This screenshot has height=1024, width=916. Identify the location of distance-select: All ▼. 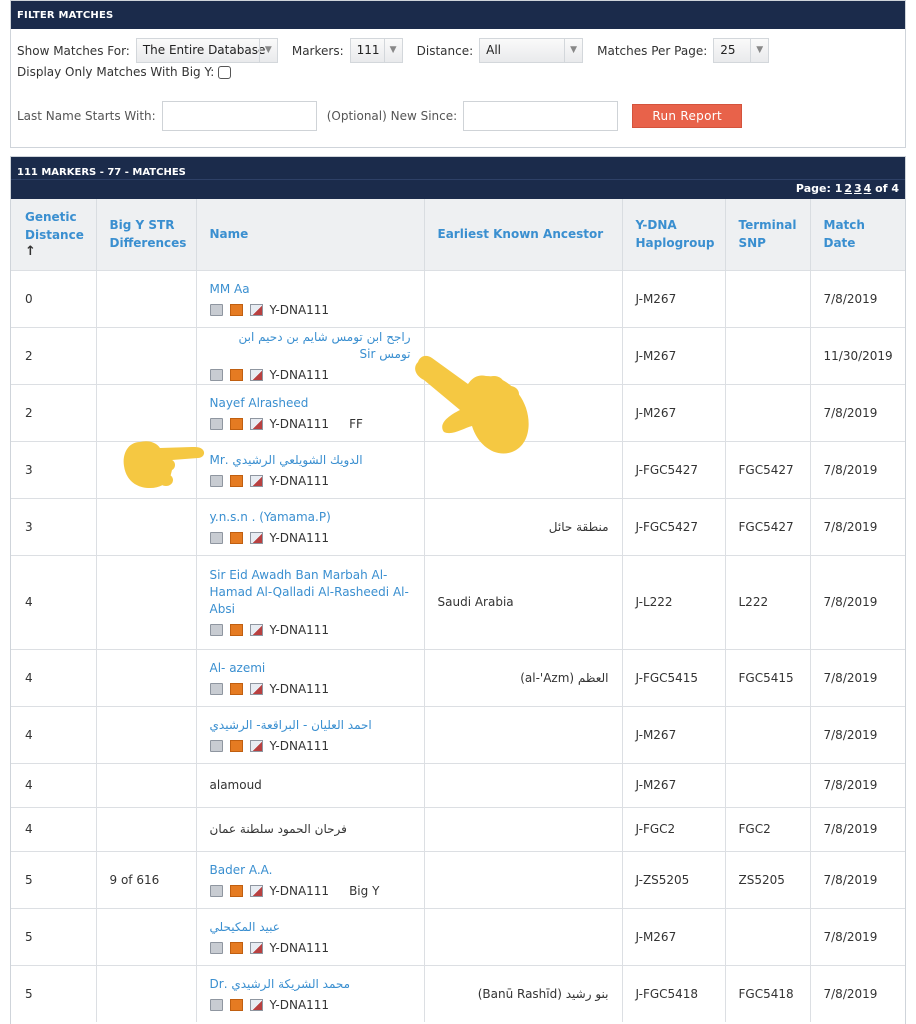
(531, 50).